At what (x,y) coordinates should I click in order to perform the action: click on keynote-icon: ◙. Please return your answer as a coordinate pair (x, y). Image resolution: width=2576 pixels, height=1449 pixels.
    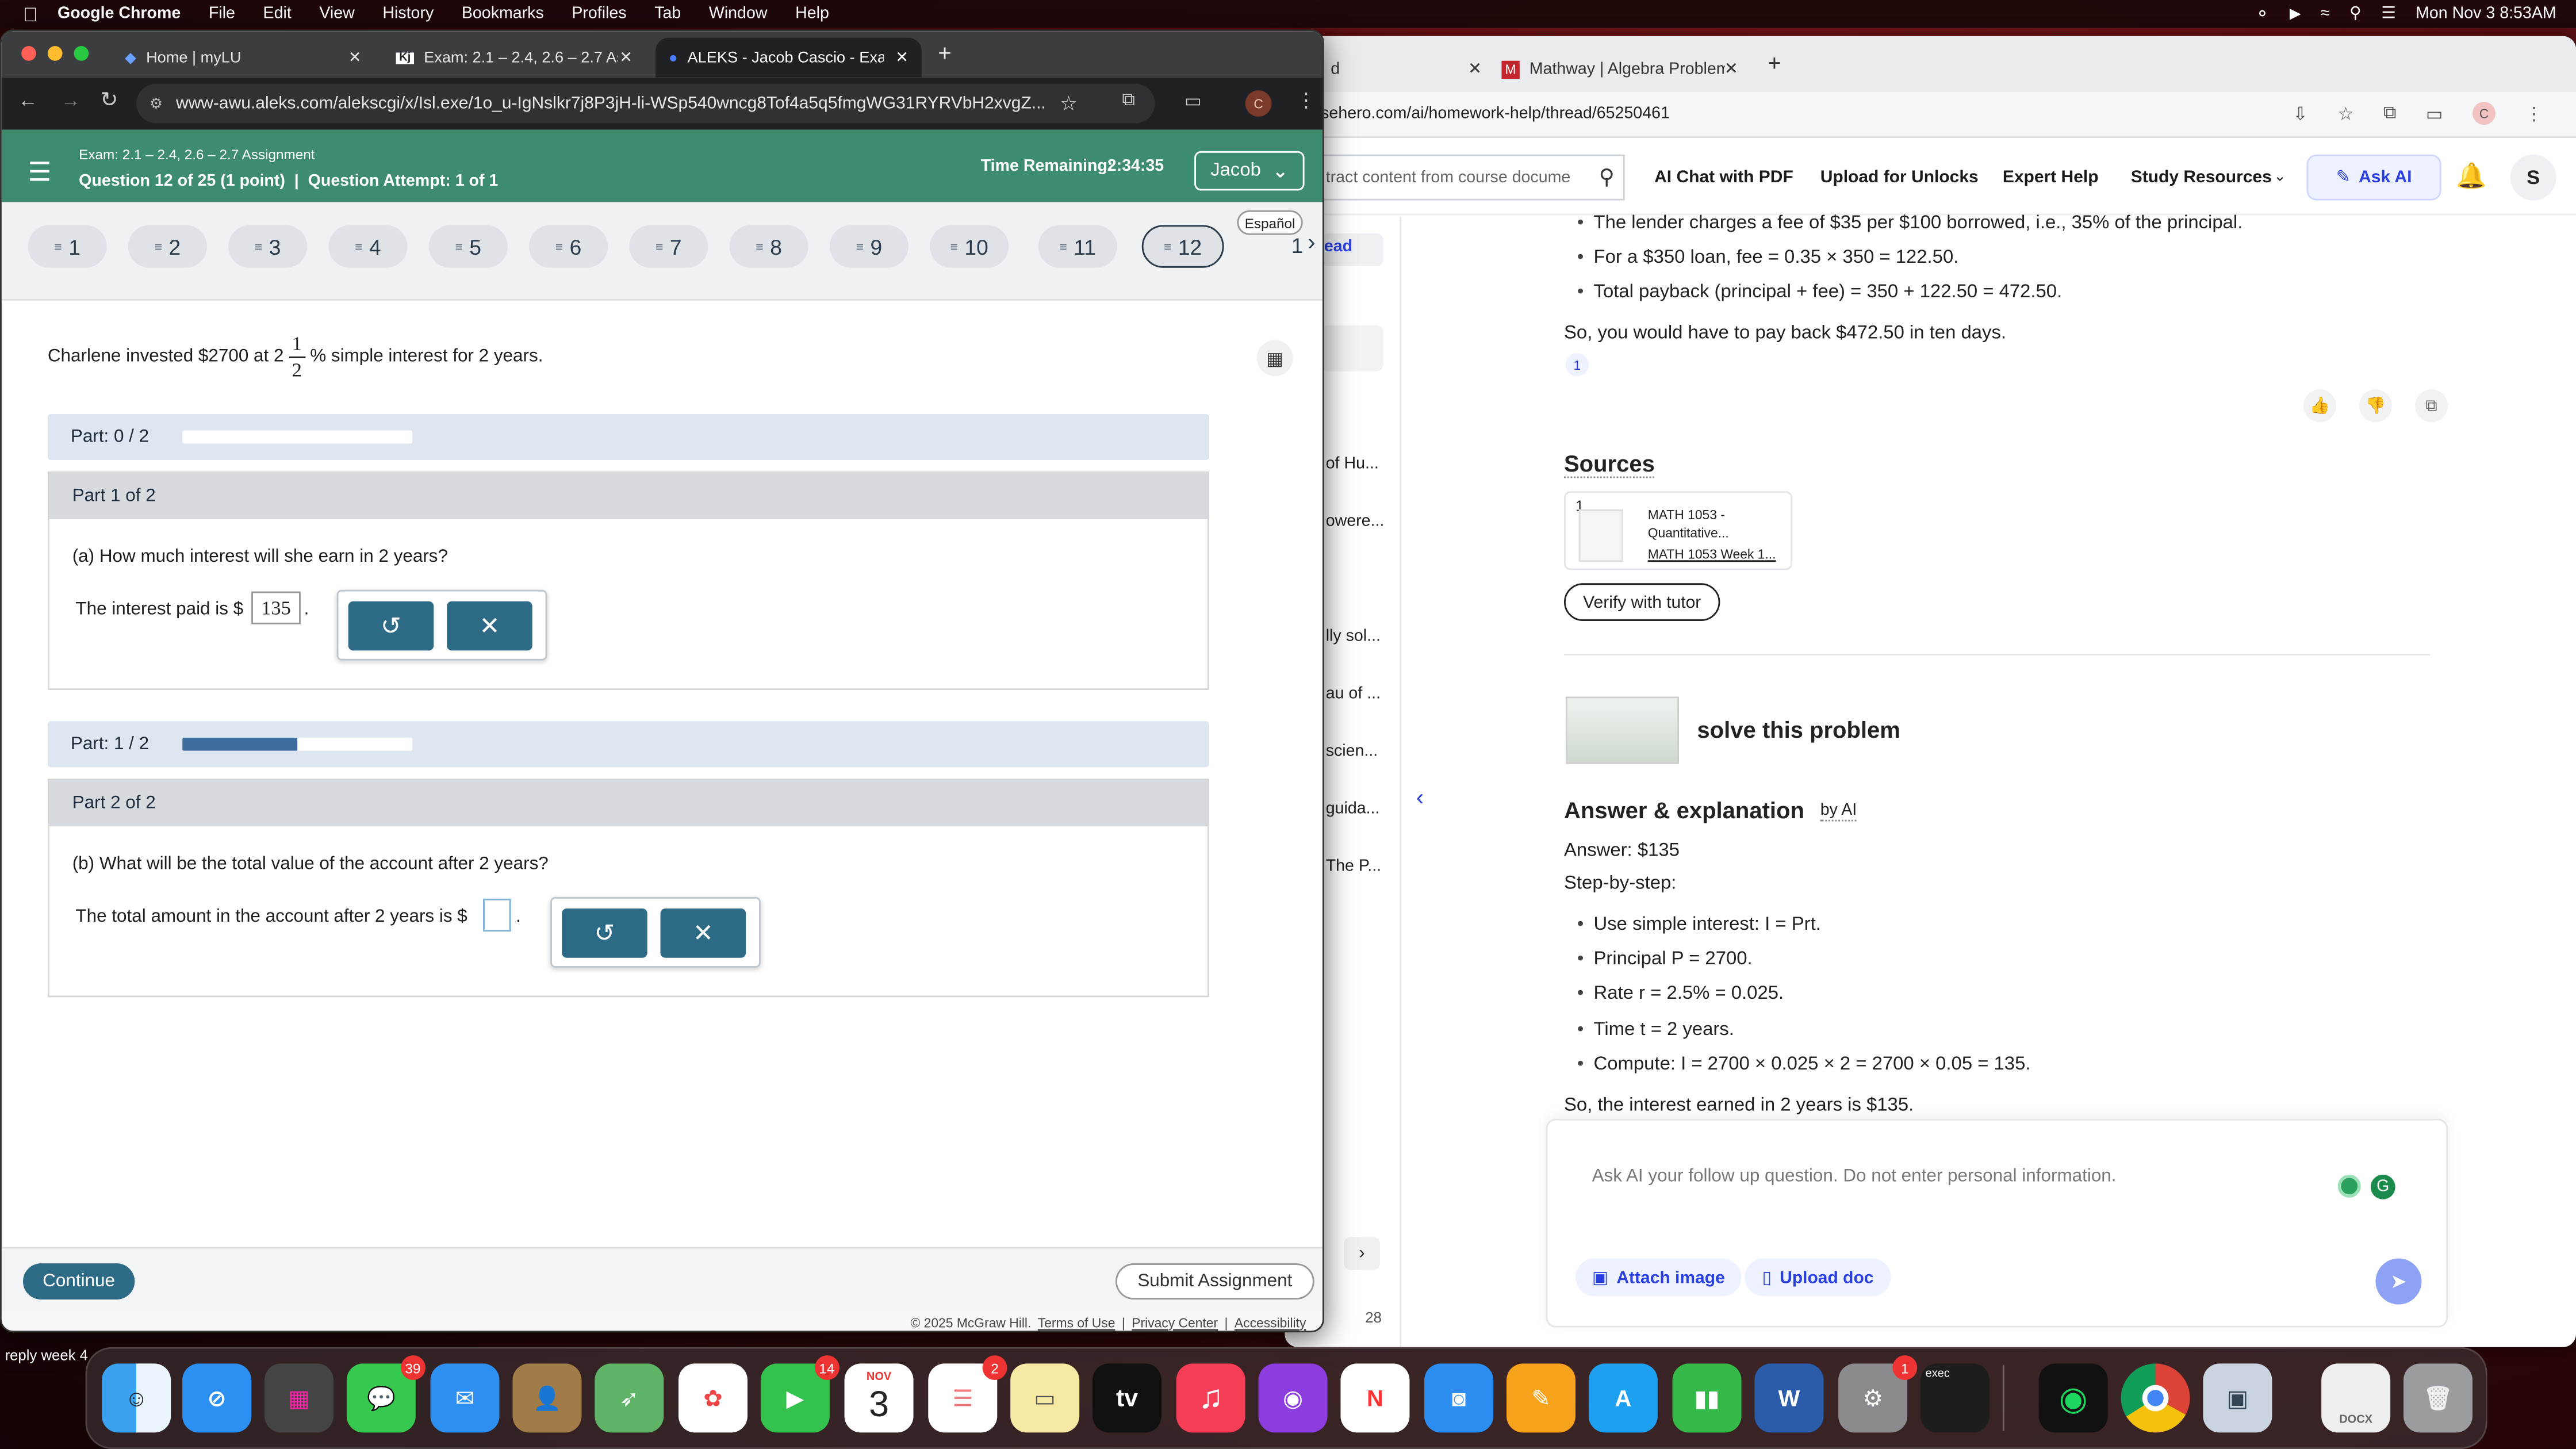
    Looking at the image, I should click on (1459, 1398).